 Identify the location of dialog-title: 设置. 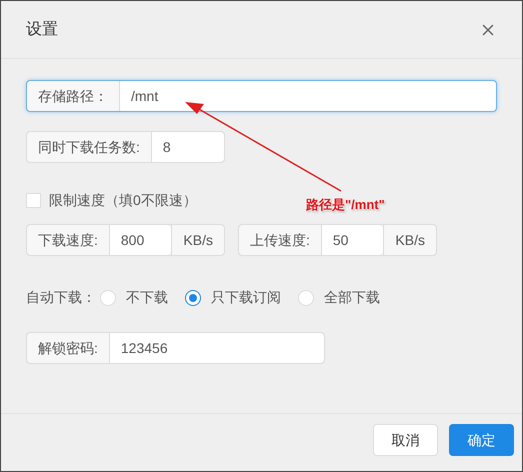
(42, 30).